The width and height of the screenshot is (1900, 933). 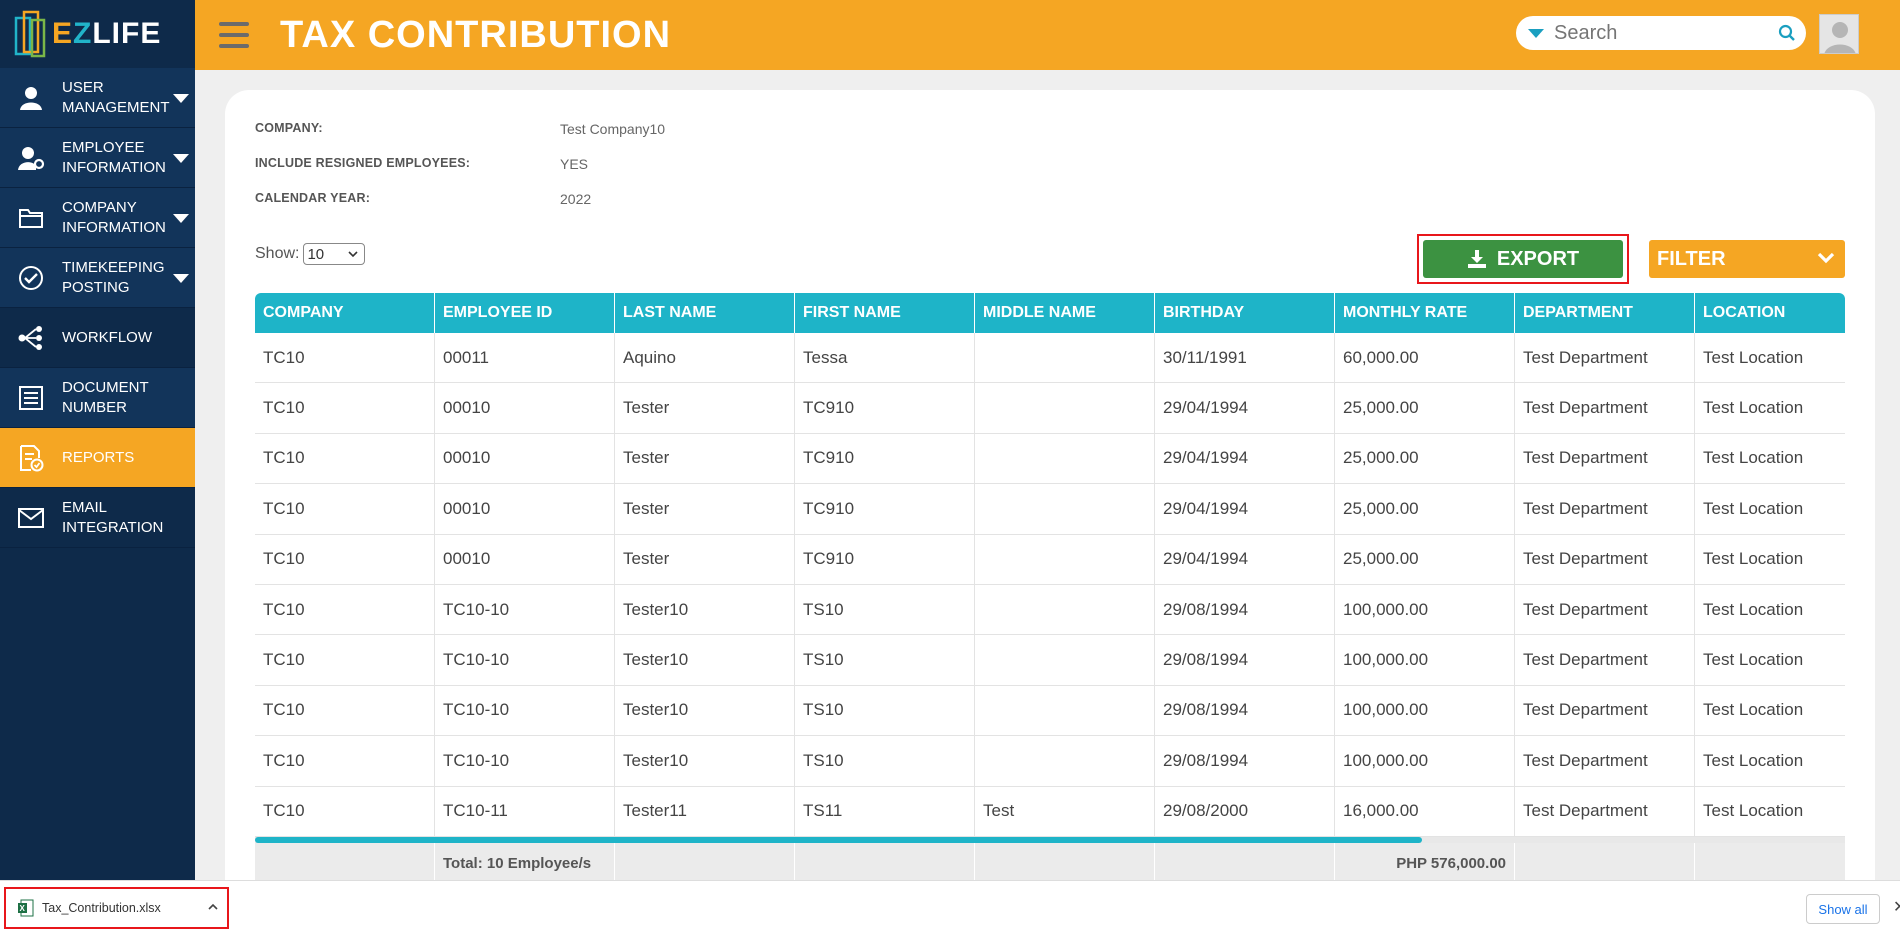 I want to click on document-list-icon, so click(x=31, y=398).